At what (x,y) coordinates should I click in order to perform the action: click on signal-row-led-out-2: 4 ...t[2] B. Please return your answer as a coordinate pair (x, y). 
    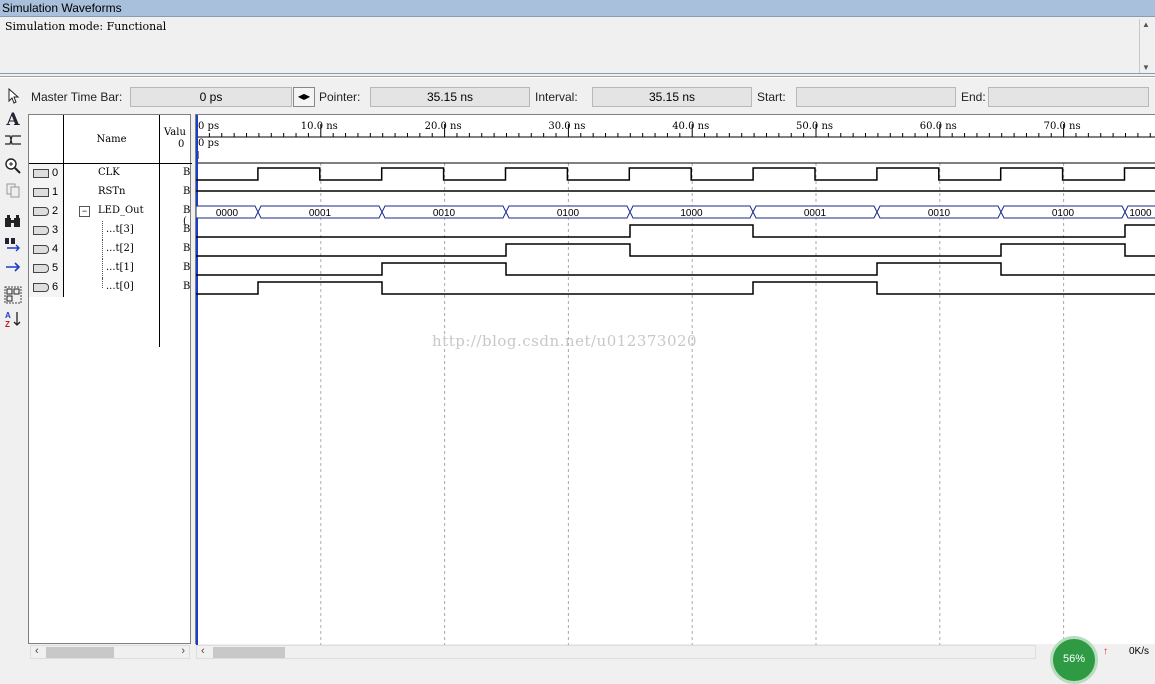
    Looking at the image, I should click on (110, 249).